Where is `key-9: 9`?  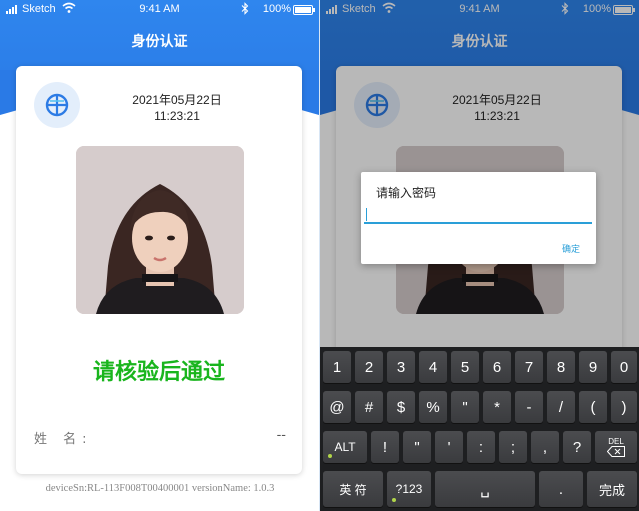
key-9: 9 is located at coordinates (593, 367).